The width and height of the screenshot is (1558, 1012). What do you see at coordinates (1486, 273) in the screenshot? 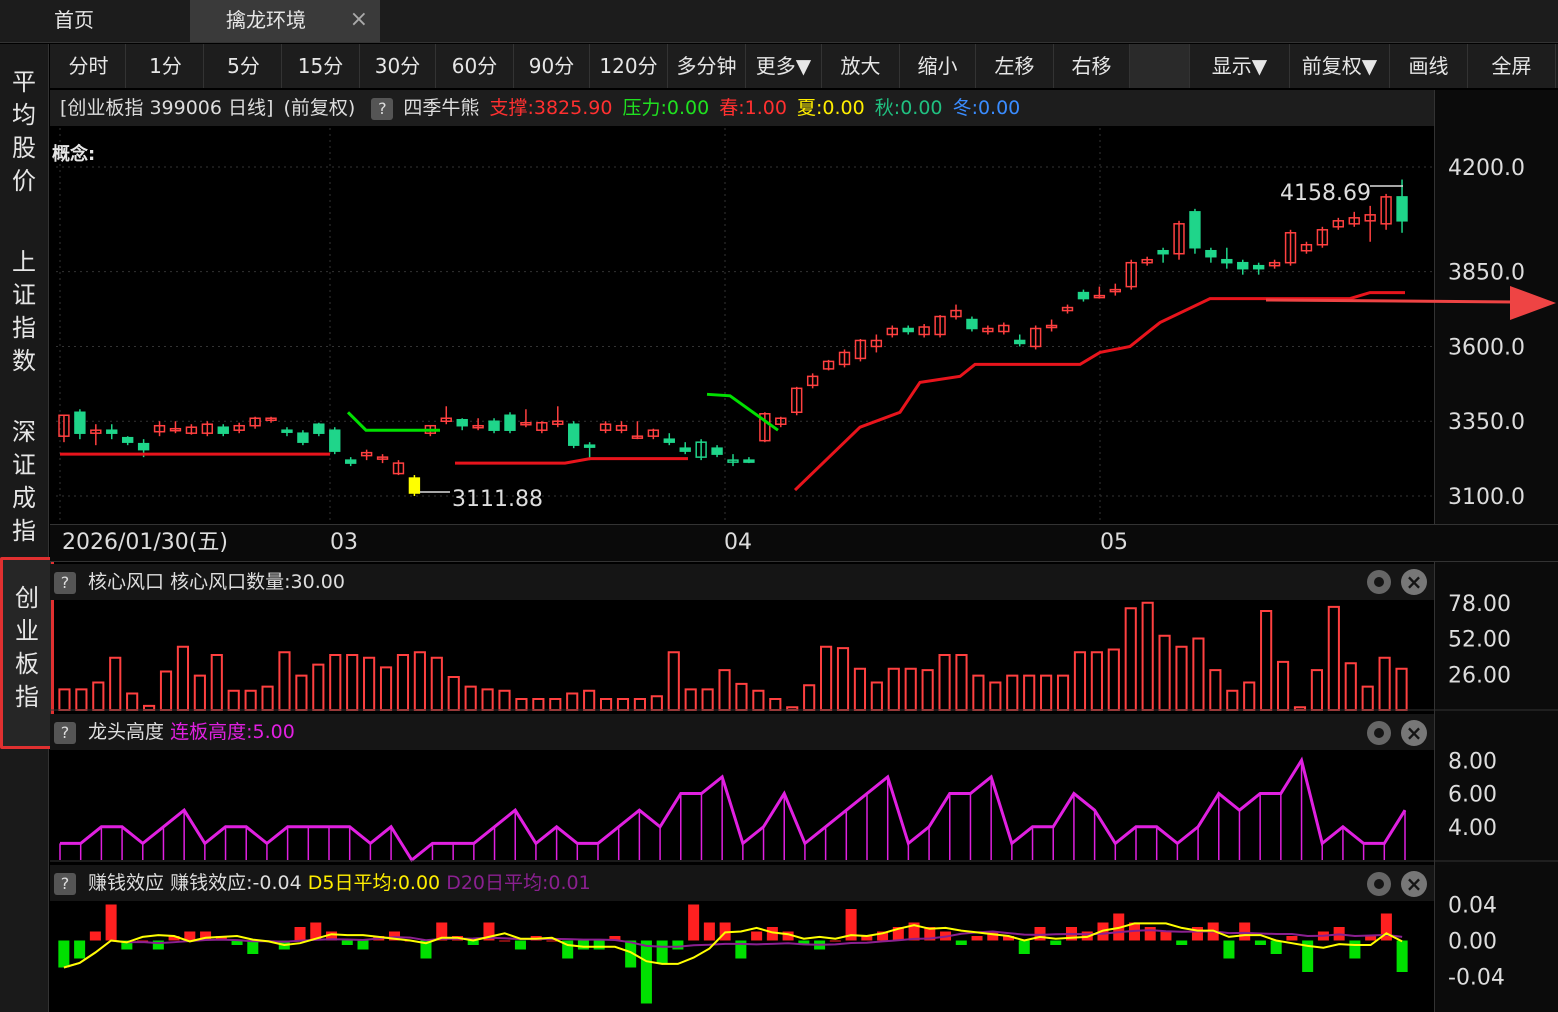
I see `price-tick-label: 3850.0` at bounding box center [1486, 273].